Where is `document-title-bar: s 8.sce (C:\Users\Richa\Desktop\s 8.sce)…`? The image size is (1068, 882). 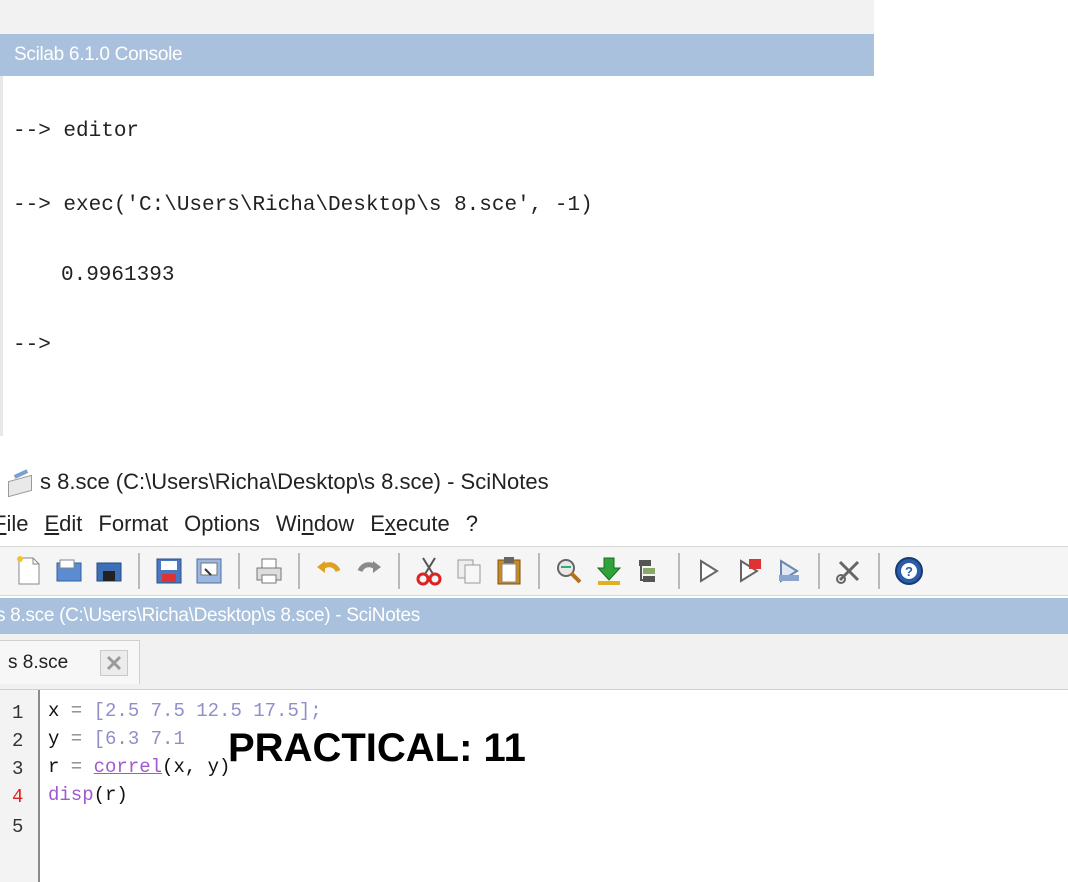
document-title-bar: s 8.sce (C:\Users\Richa\Desktop\s 8.sce)… is located at coordinates (534, 616).